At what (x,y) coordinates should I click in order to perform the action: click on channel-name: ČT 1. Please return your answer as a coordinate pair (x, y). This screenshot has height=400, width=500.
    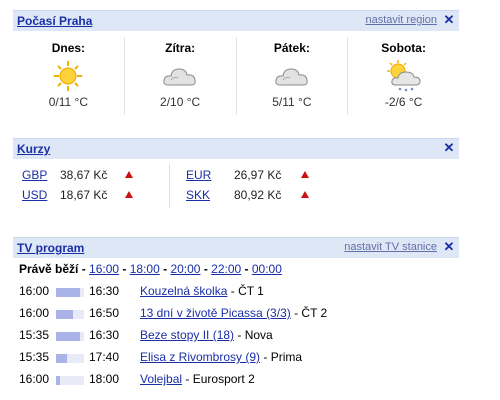
    Looking at the image, I should click on (251, 291).